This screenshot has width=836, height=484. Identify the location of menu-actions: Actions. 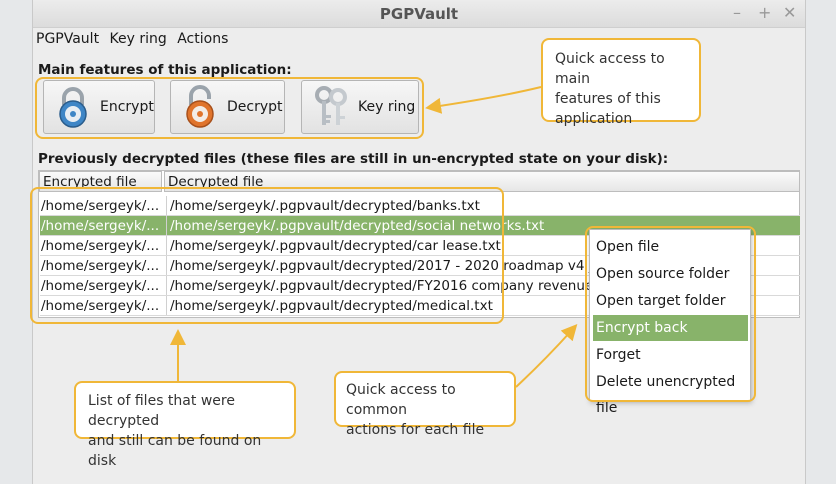
(202, 39).